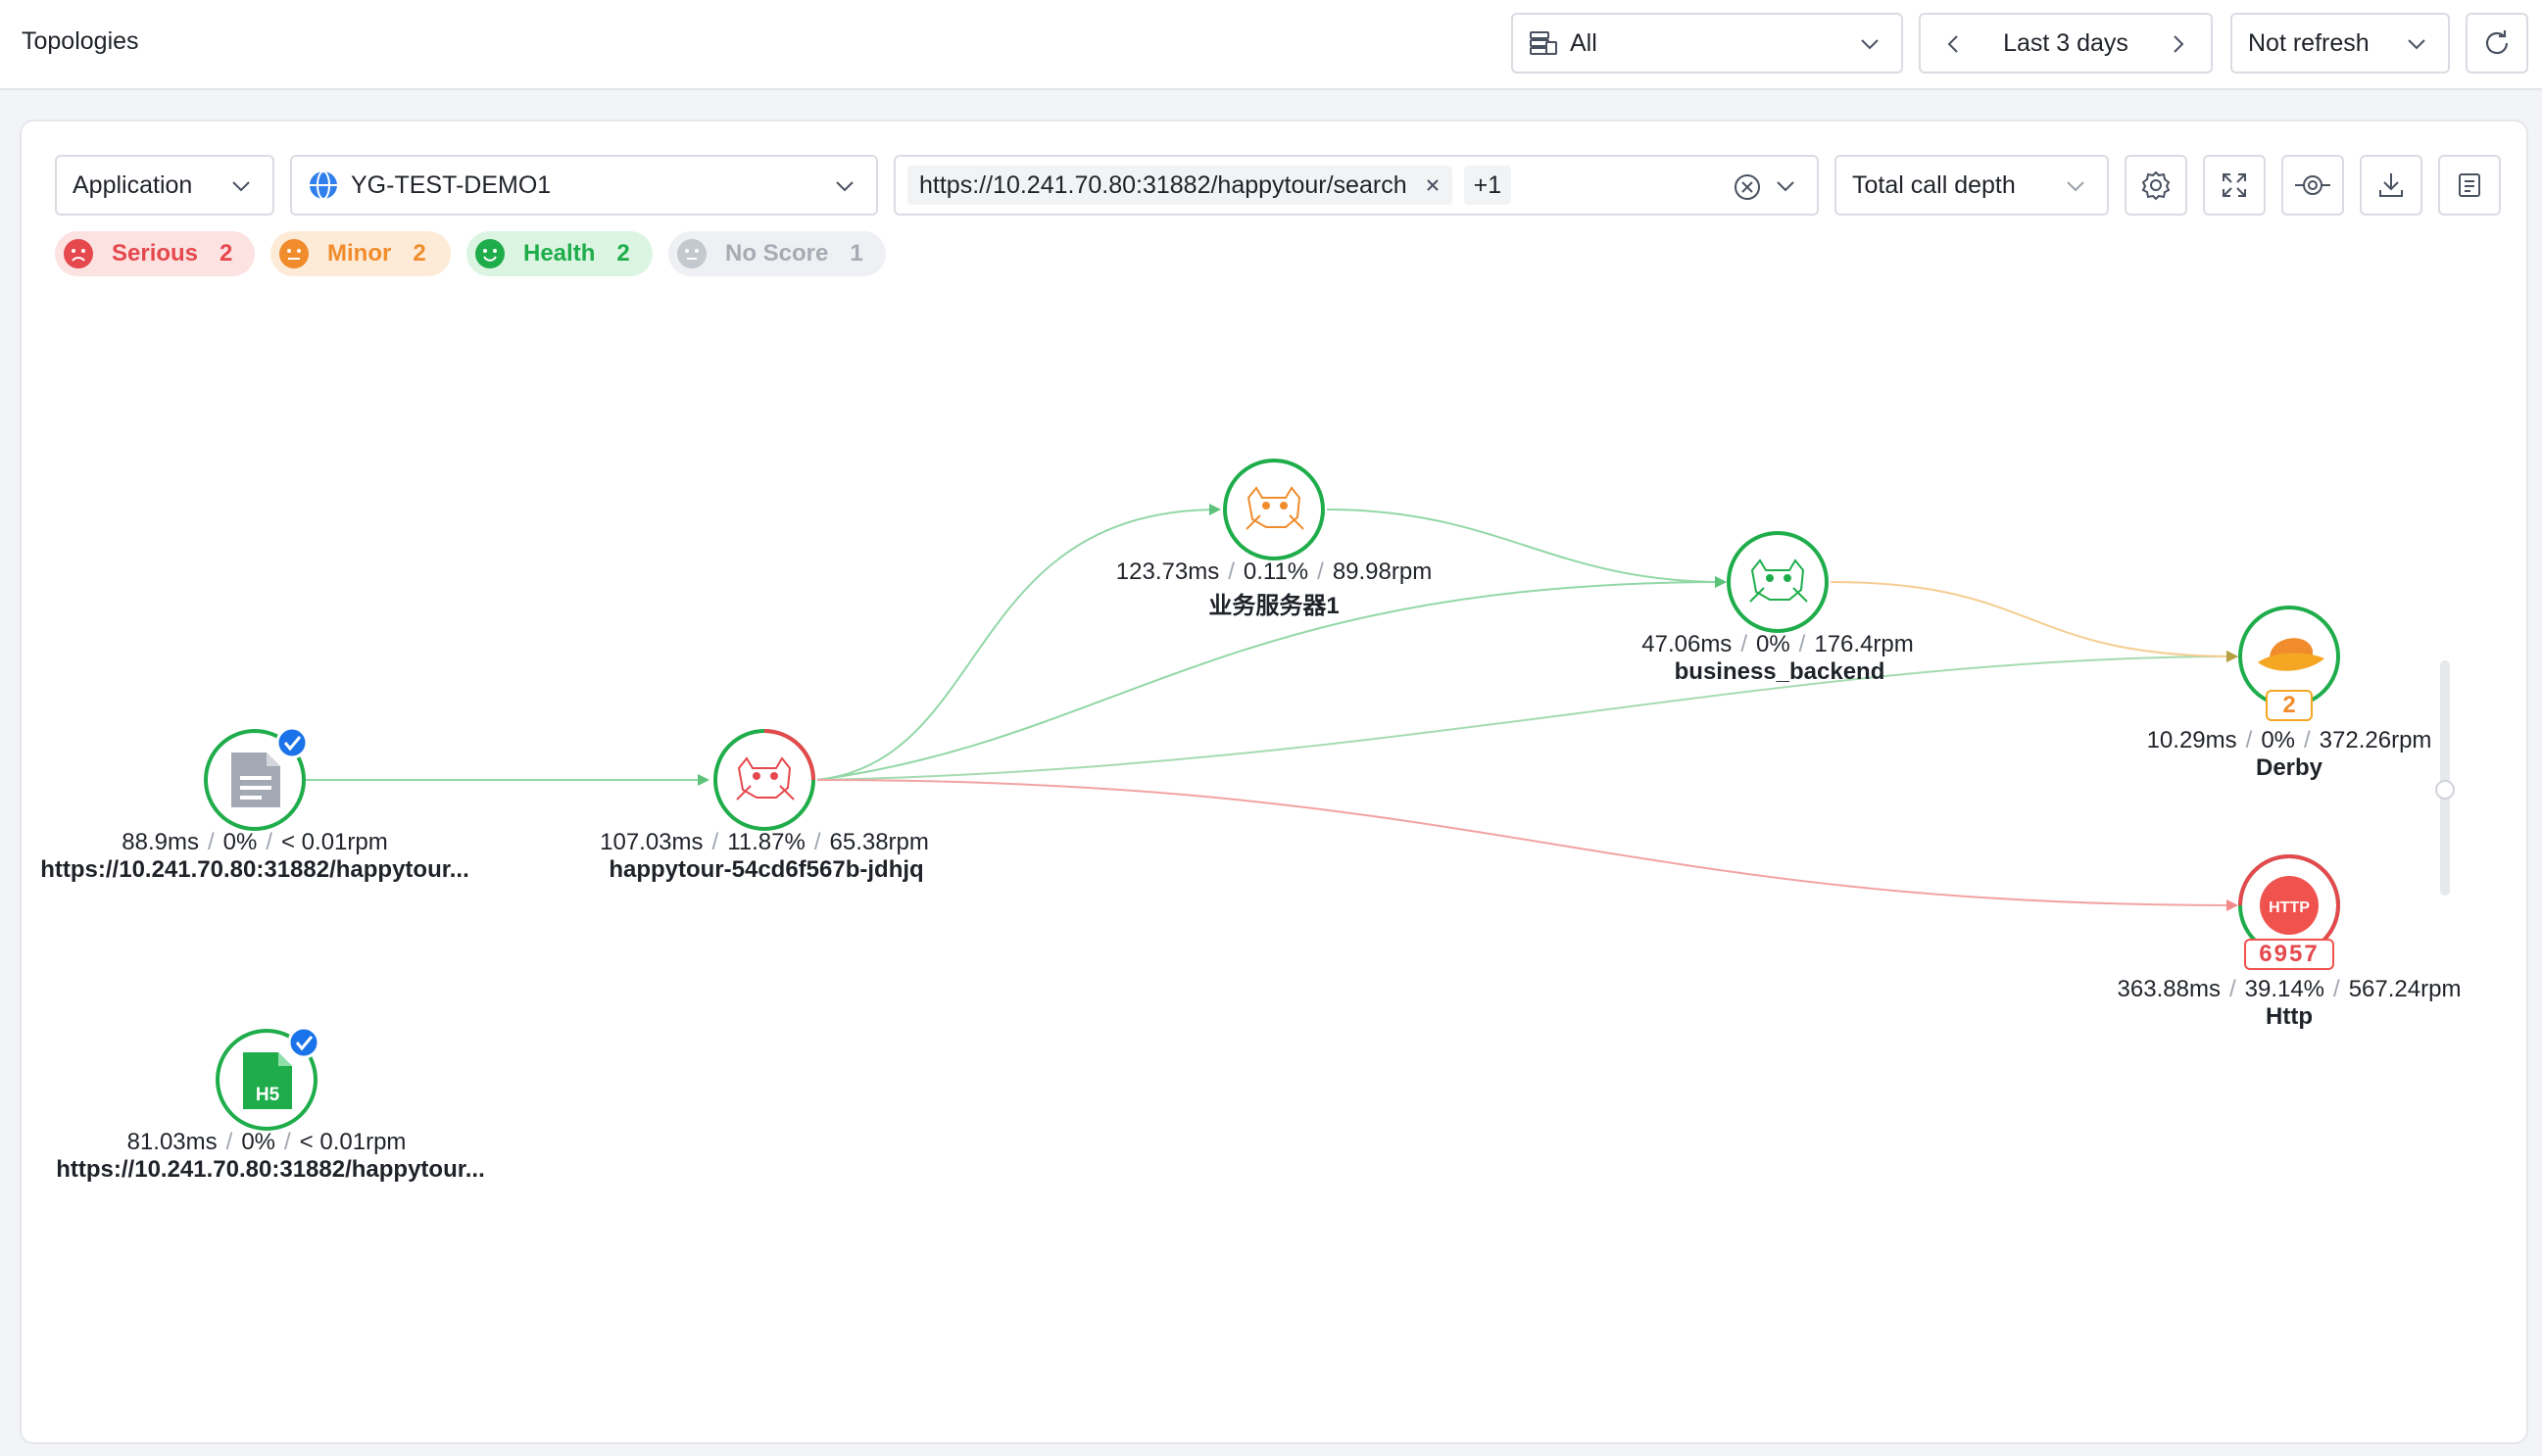 This screenshot has width=2542, height=1456. Describe the element at coordinates (2285, 989) in the screenshot. I see `error-rate: 39.14%` at that location.